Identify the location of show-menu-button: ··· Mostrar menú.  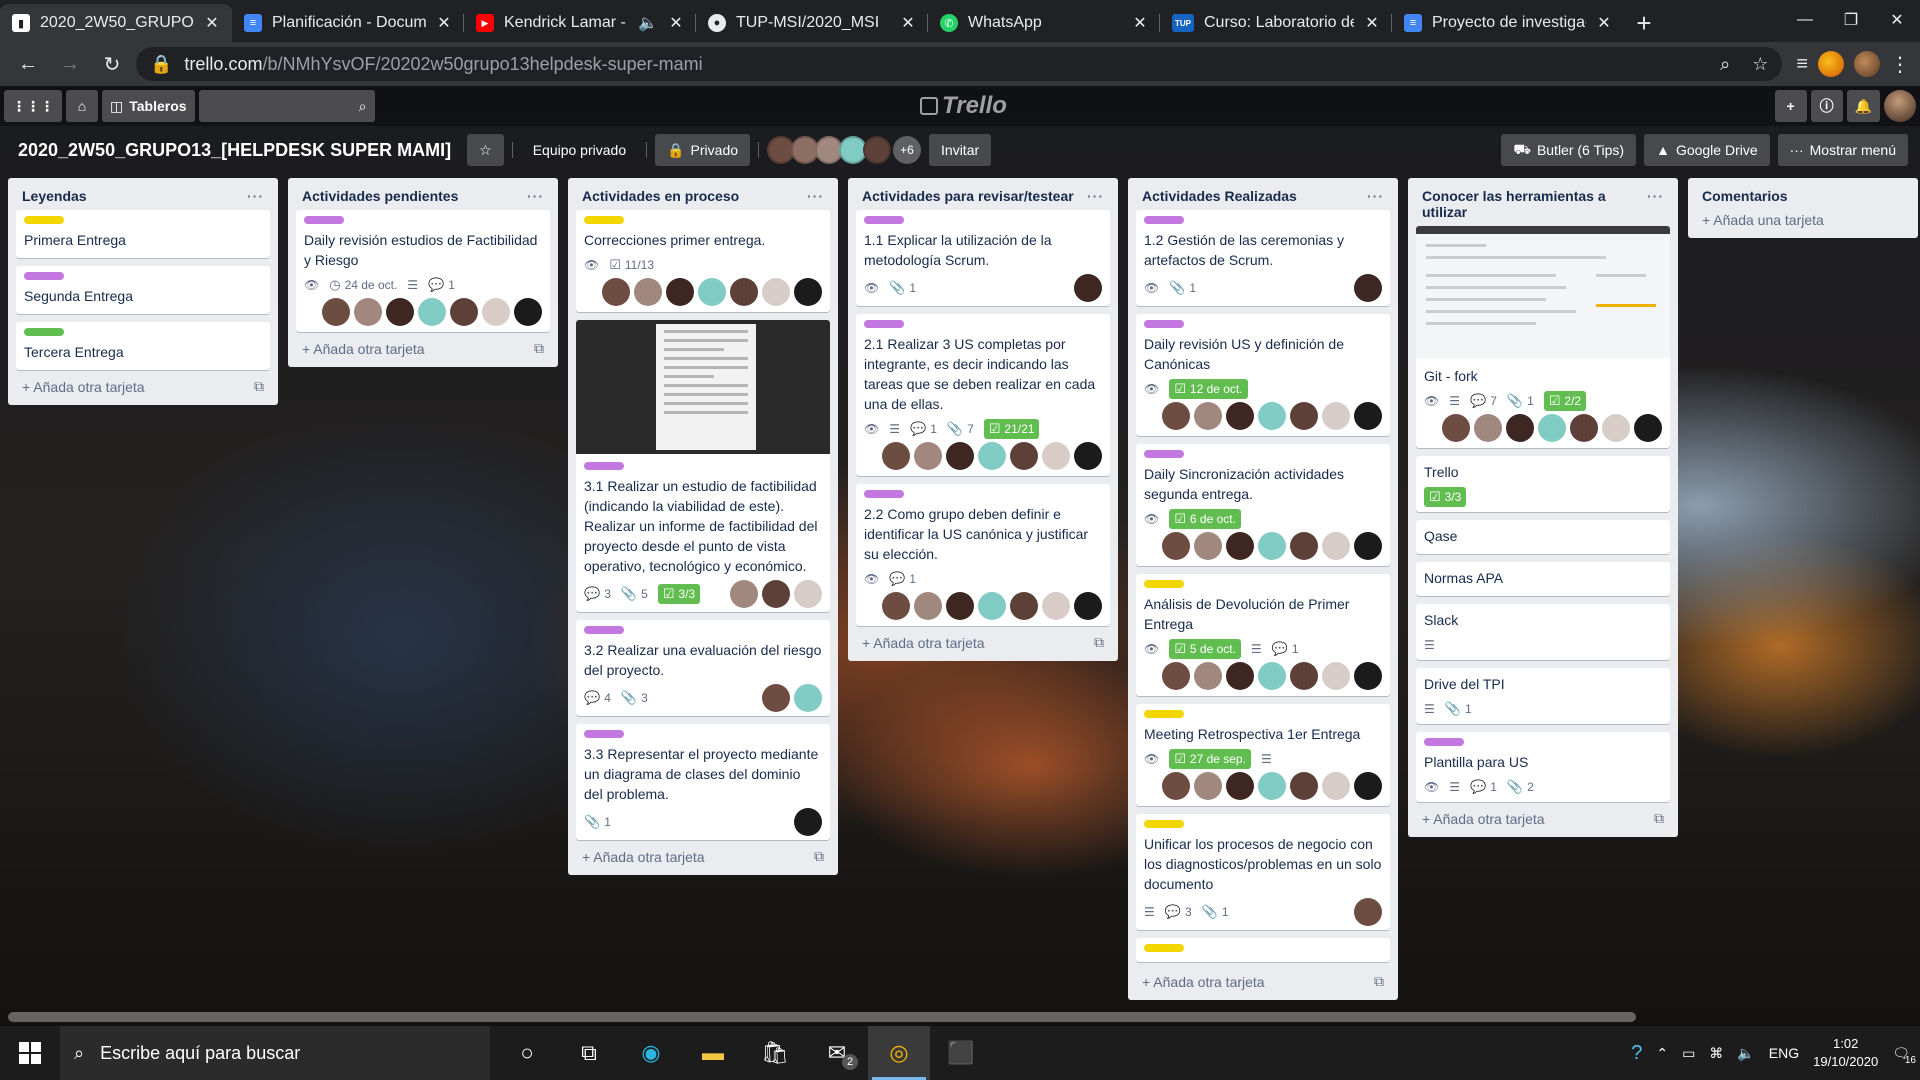
(1842, 150).